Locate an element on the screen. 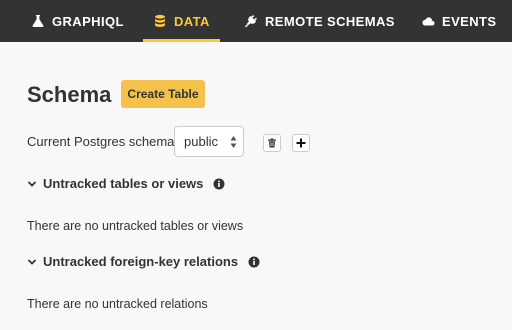  schema-select-value: public is located at coordinates (201, 141).